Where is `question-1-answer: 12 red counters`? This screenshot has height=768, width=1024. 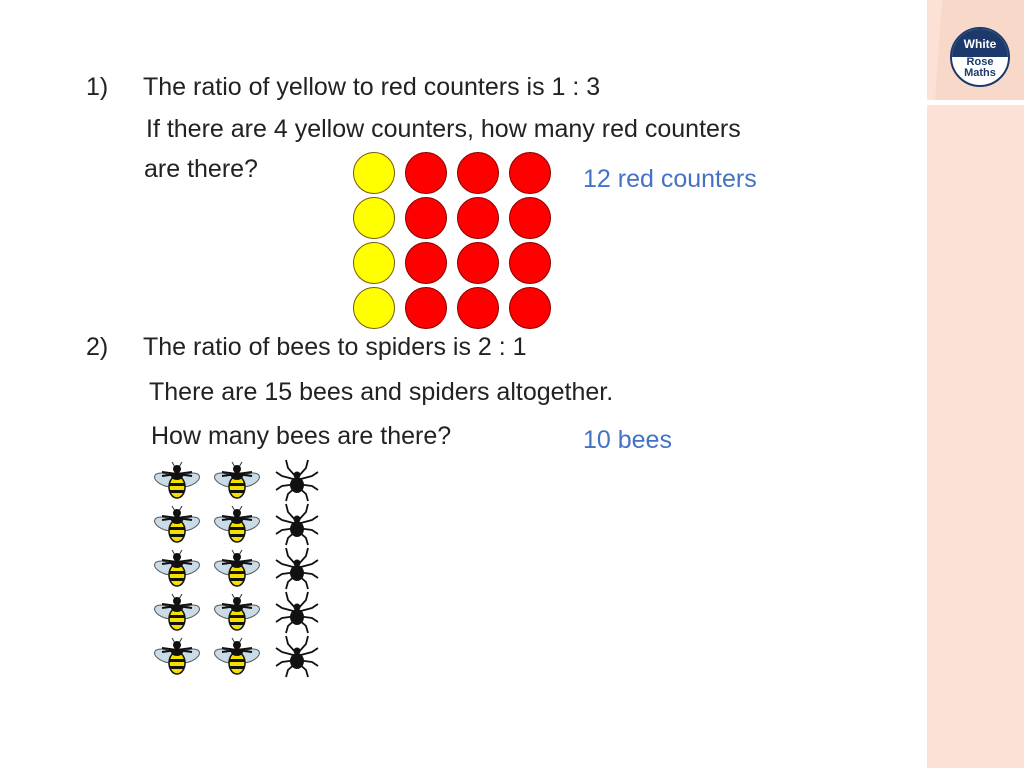 question-1-answer: 12 red counters is located at coordinates (670, 179).